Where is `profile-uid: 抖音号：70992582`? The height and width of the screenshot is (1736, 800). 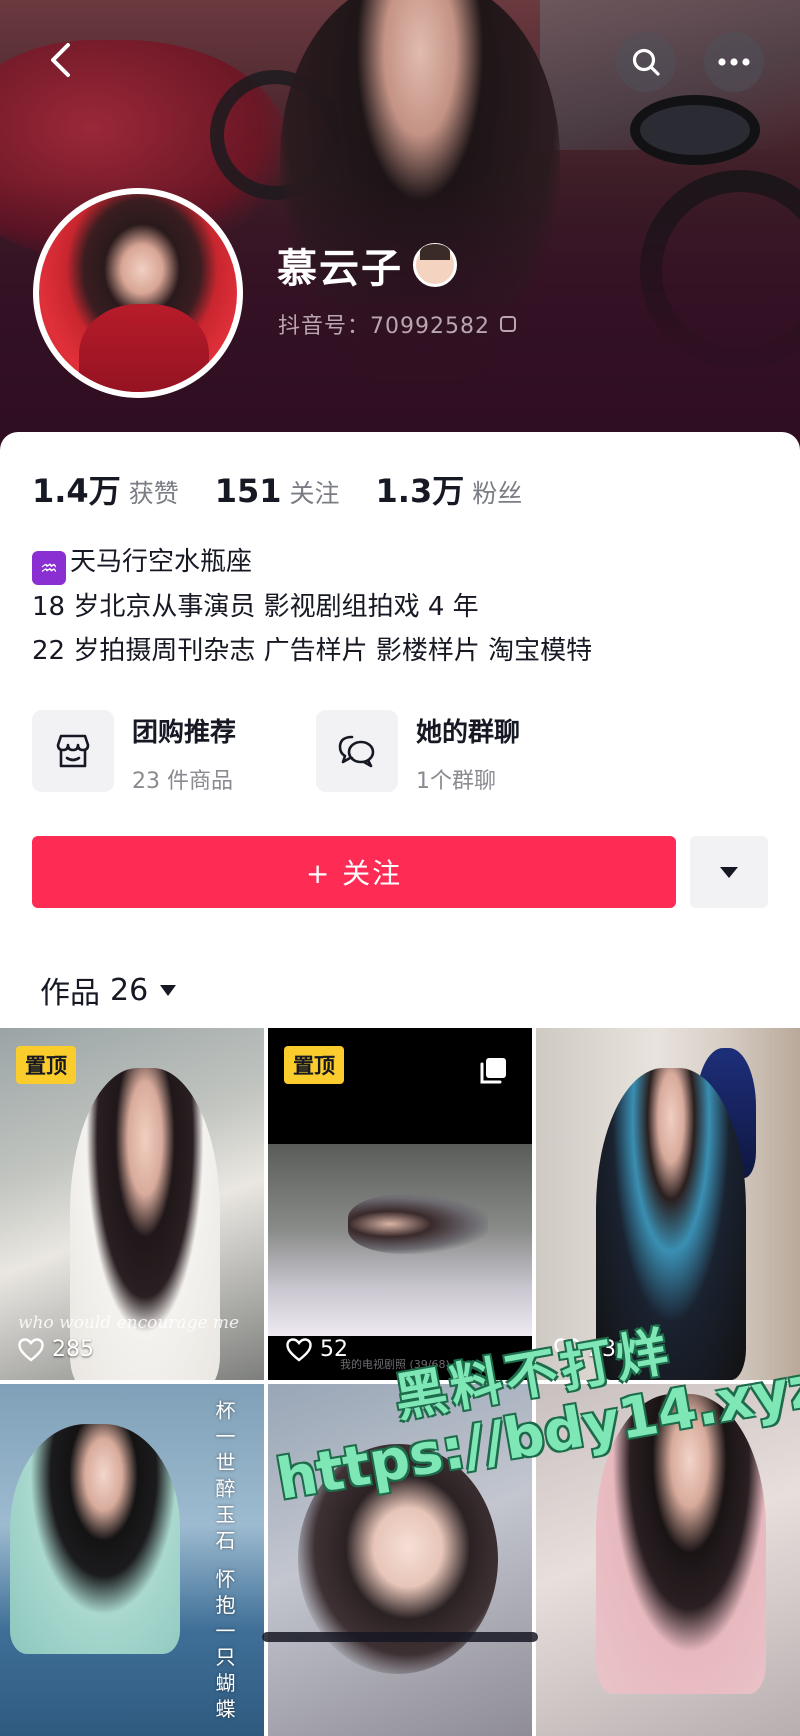
profile-uid: 抖音号：70992582 is located at coordinates (397, 324).